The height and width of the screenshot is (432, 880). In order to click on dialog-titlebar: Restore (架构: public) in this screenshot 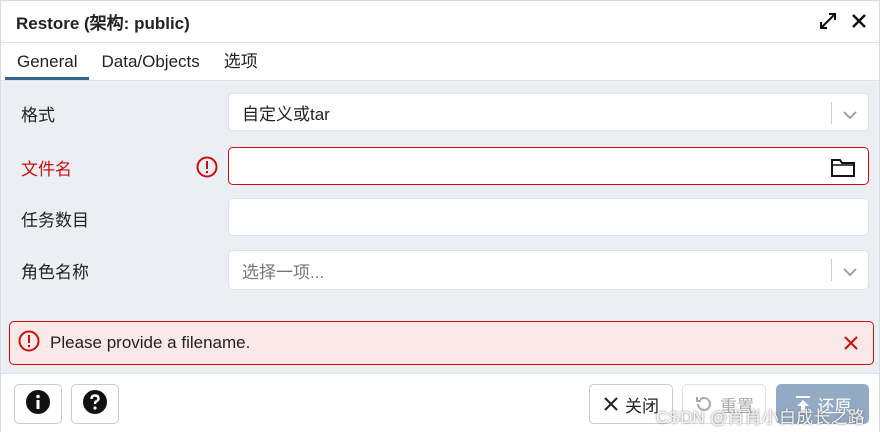, I will do `click(440, 22)`.